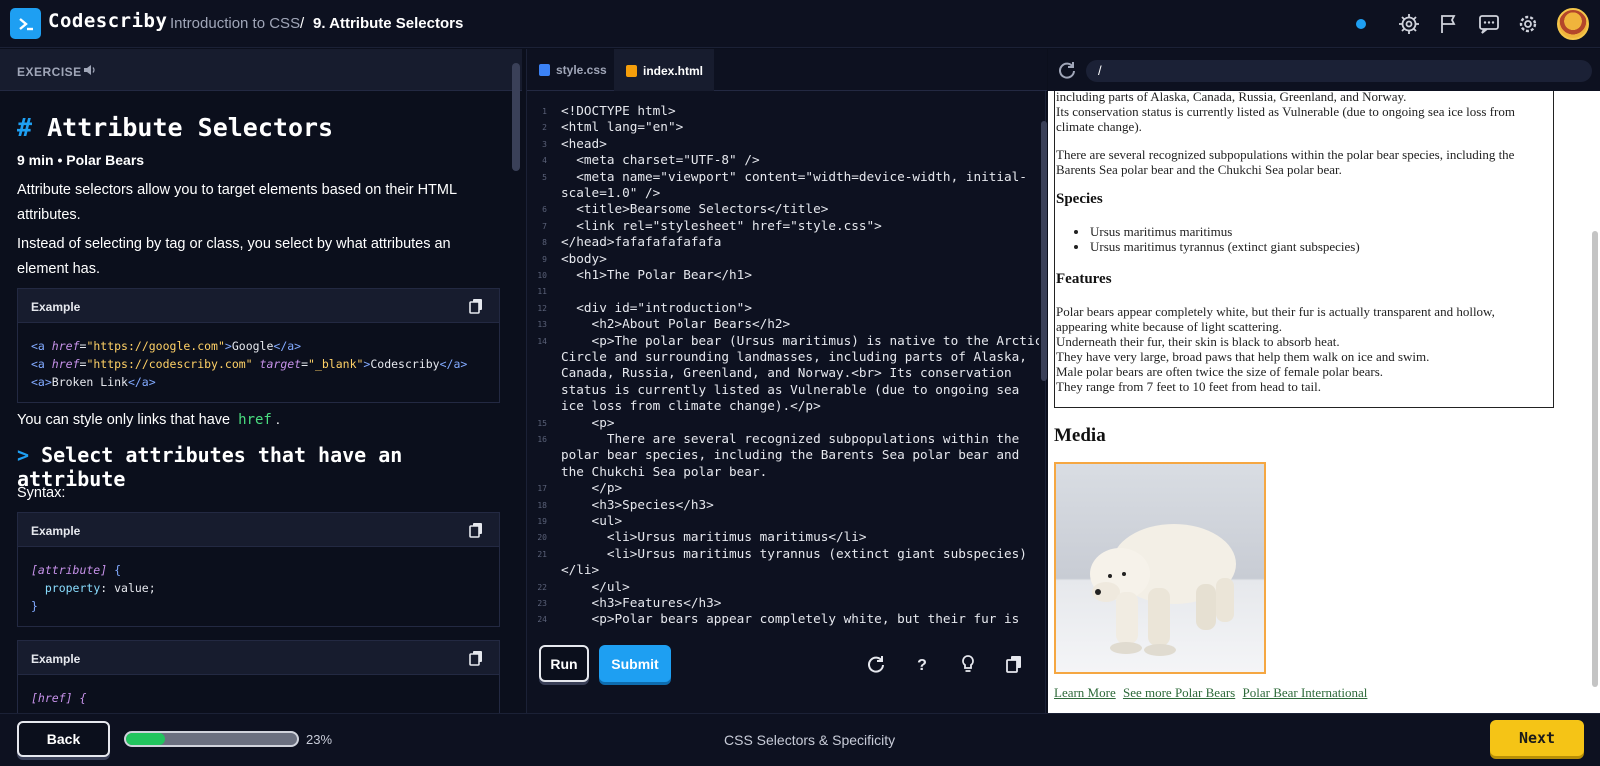  What do you see at coordinates (592, 487) in the screenshot?
I see `code-line: </p>` at bounding box center [592, 487].